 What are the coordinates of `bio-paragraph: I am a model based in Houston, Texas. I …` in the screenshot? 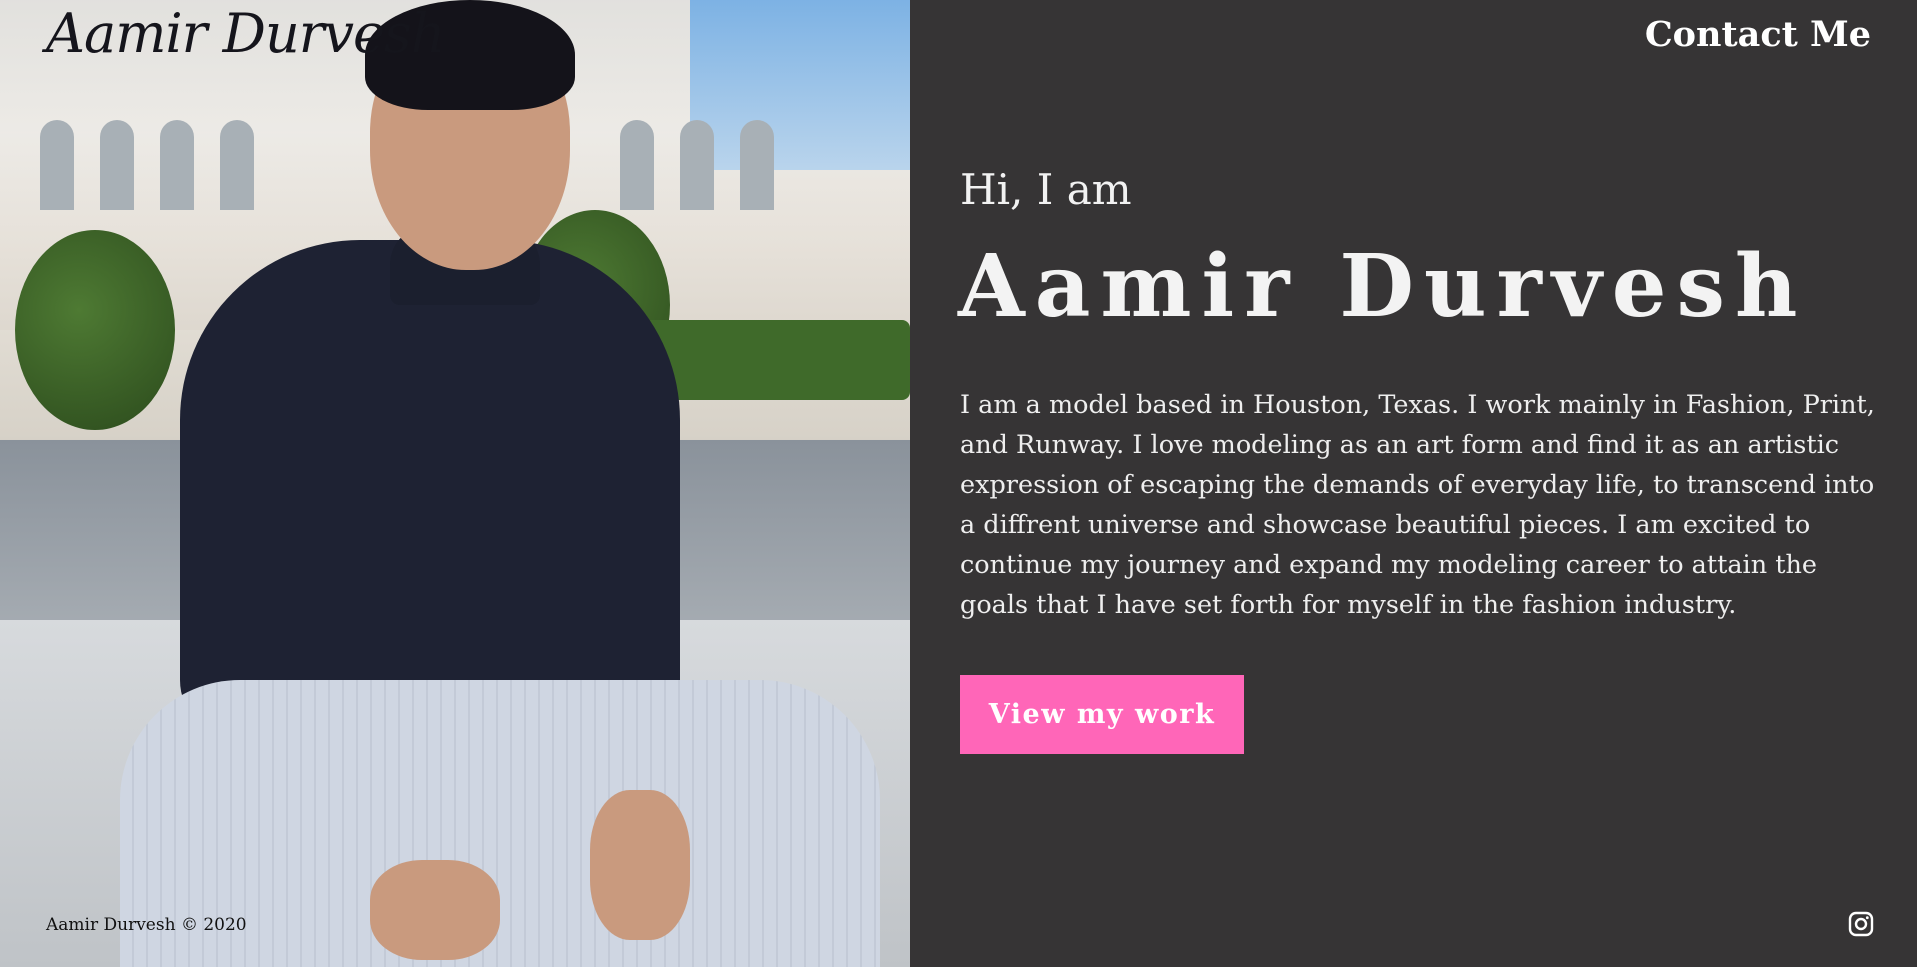 It's located at (1417, 505).